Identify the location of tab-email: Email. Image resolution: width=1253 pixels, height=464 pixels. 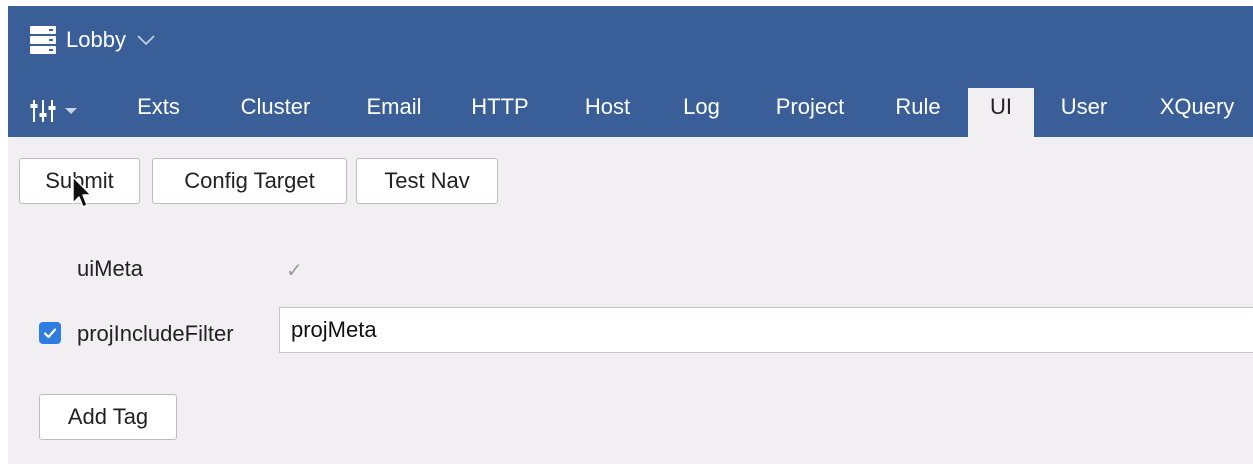
(394, 112).